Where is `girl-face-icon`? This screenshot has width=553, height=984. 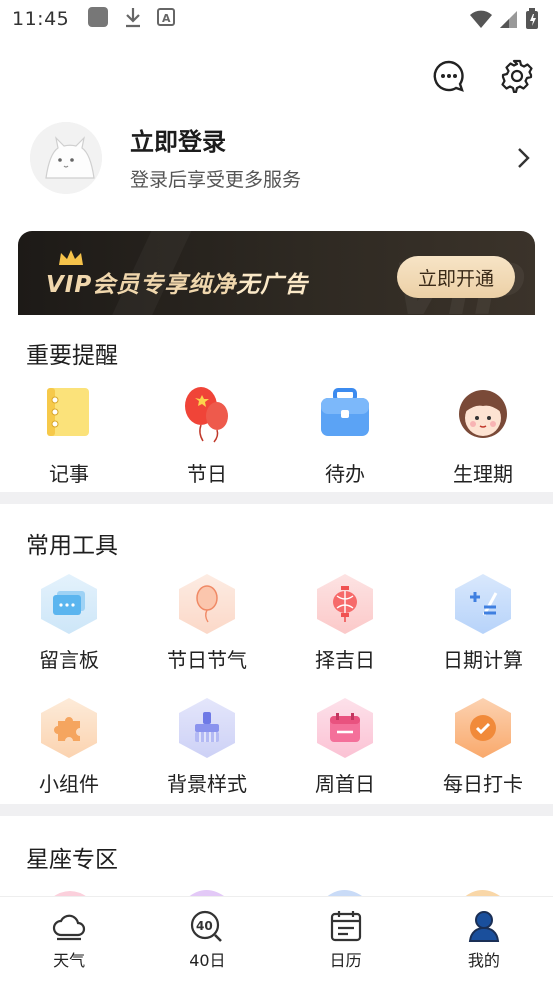
girl-face-icon is located at coordinates (483, 414).